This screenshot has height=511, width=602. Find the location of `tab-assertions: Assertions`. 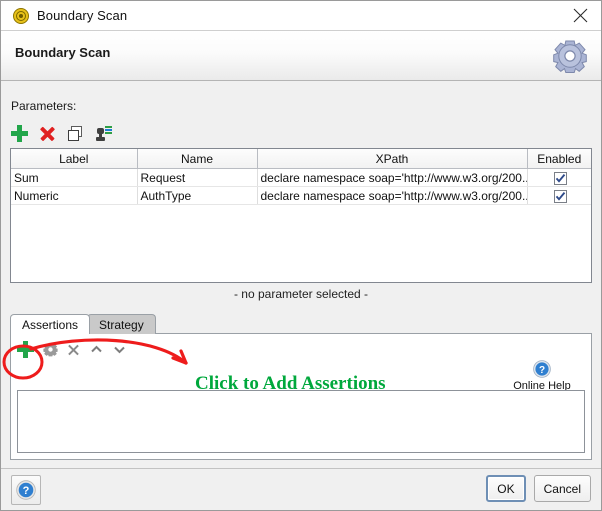

tab-assertions: Assertions is located at coordinates (50, 324).